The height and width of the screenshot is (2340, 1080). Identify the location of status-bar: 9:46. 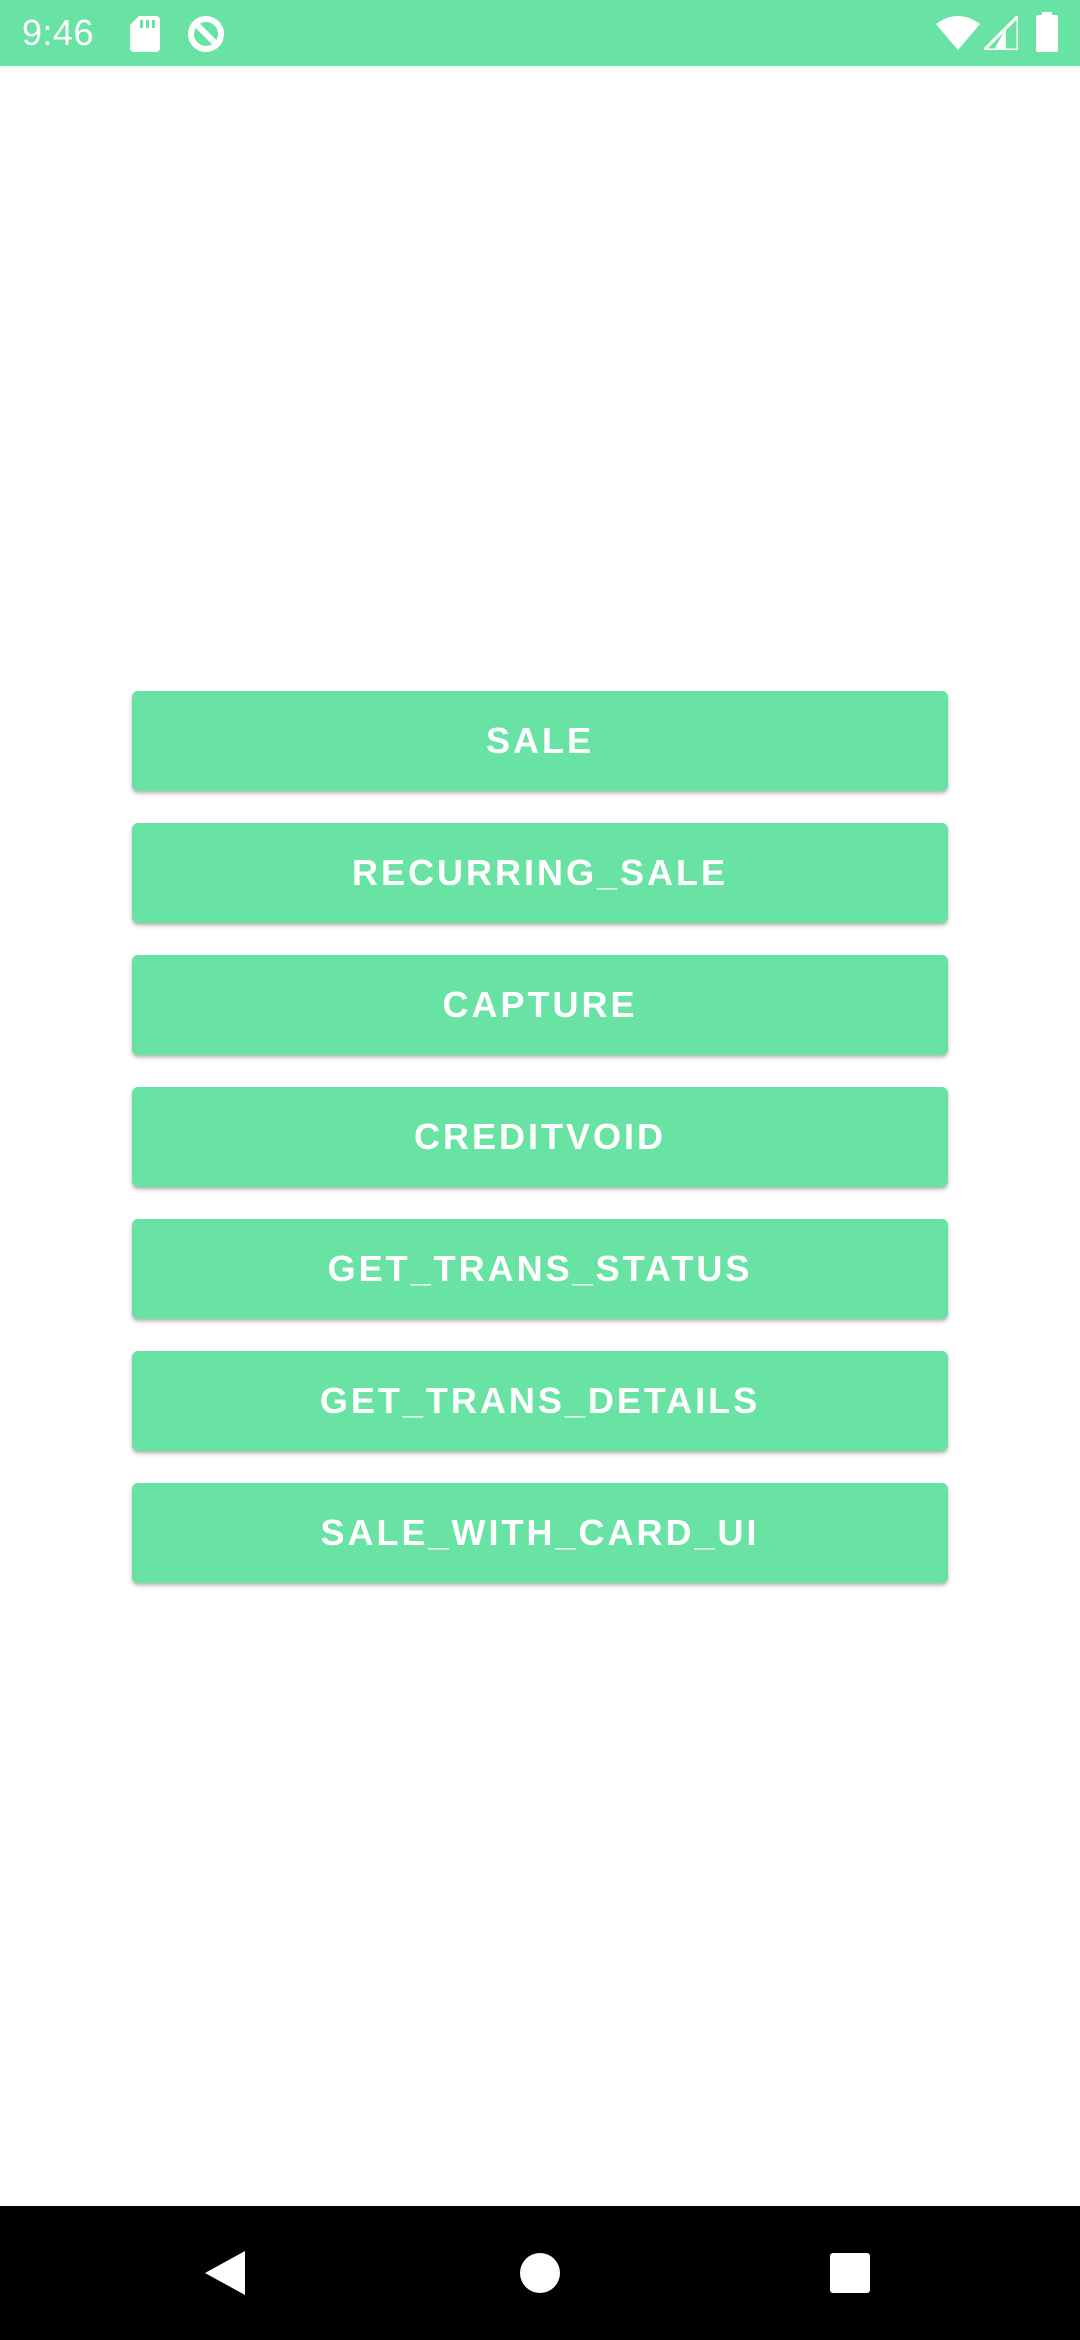
(540, 33).